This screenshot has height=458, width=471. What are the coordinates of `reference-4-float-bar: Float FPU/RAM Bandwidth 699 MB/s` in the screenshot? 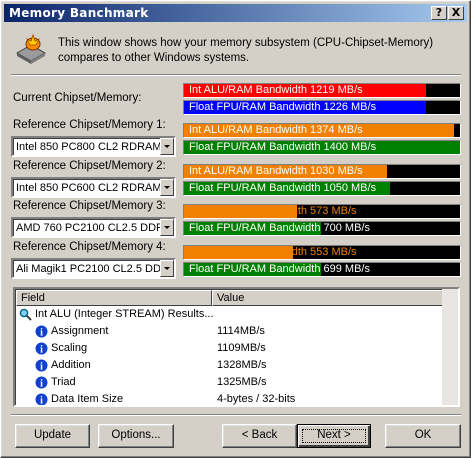 It's located at (322, 269).